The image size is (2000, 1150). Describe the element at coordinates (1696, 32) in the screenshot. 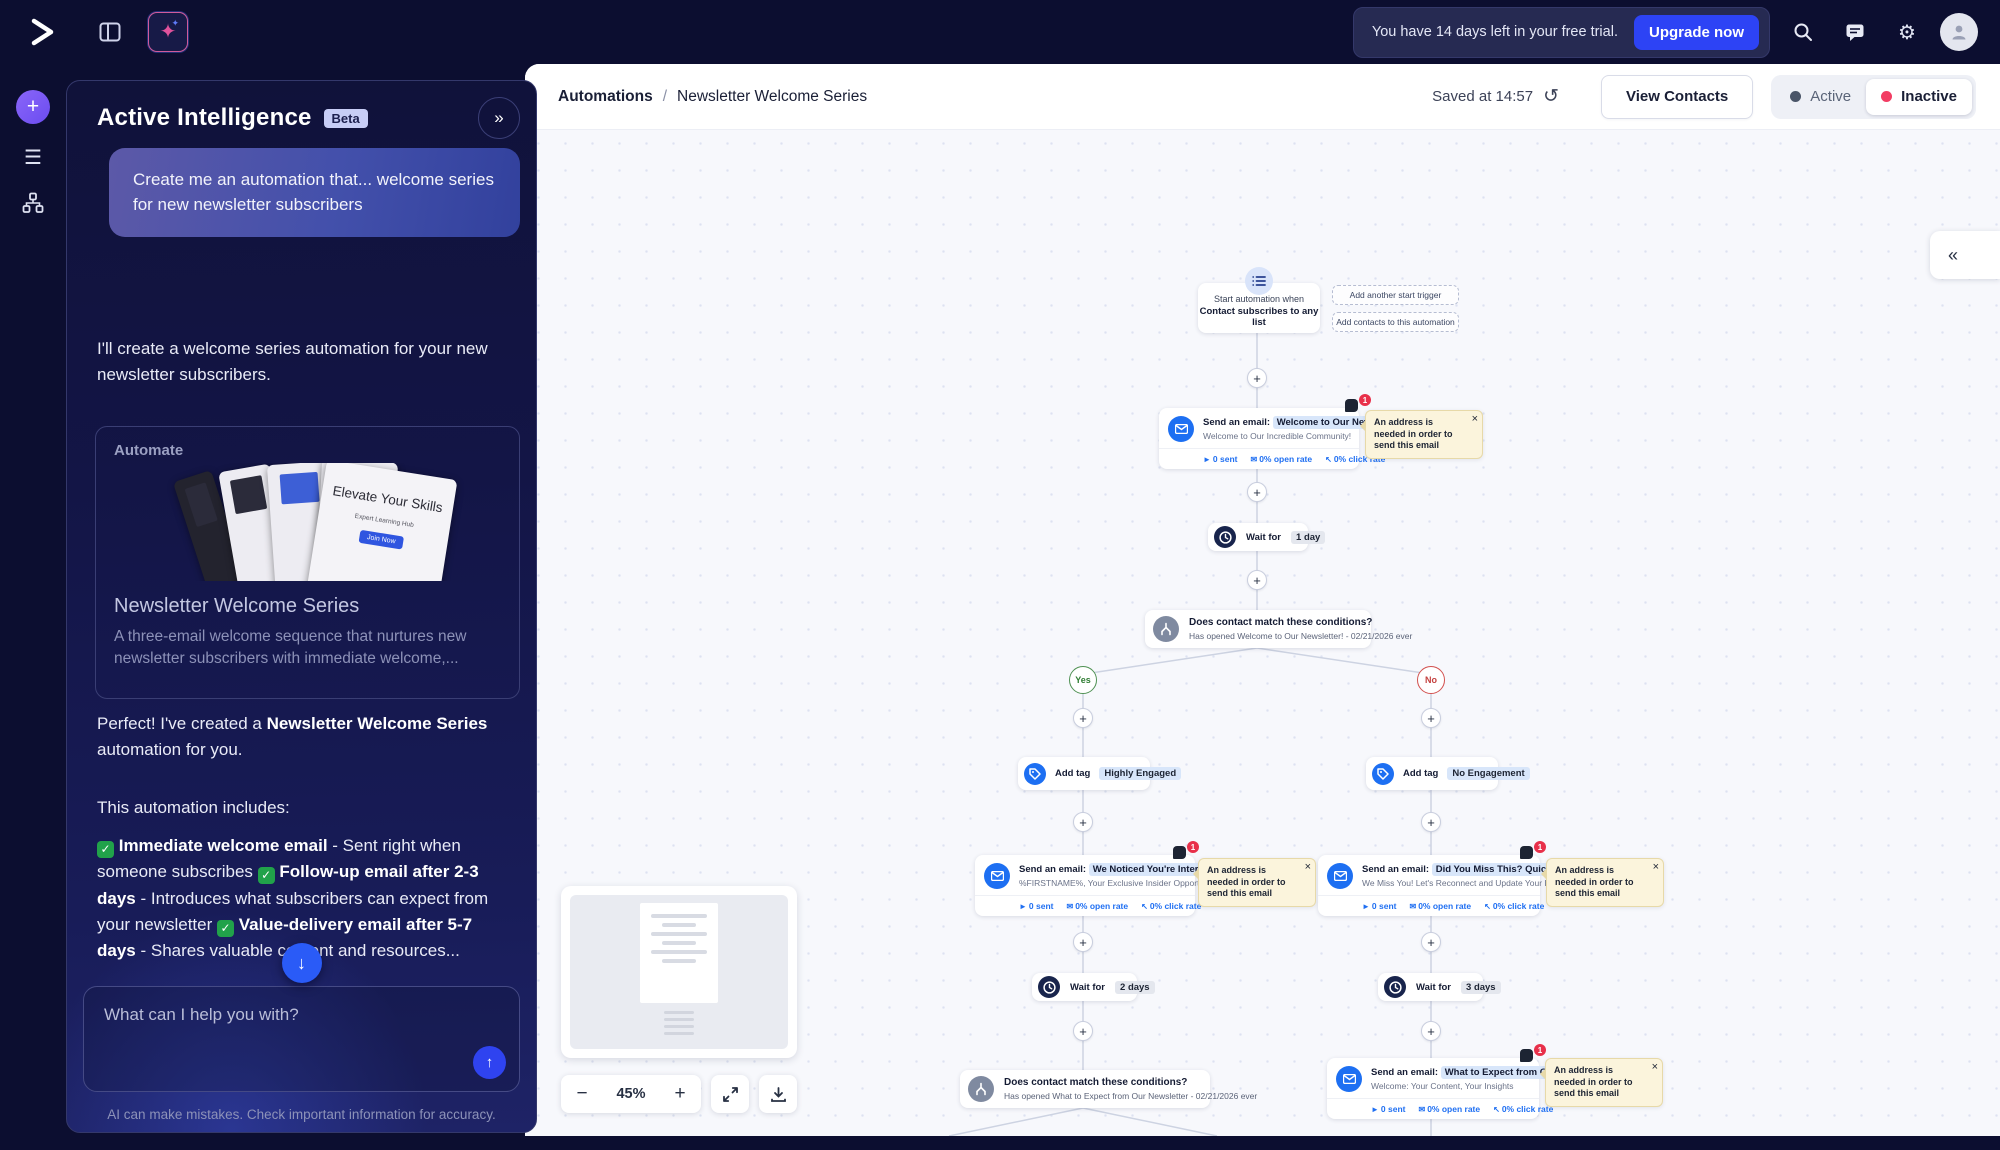

I see `upgrade-now-button: Upgrade now` at that location.